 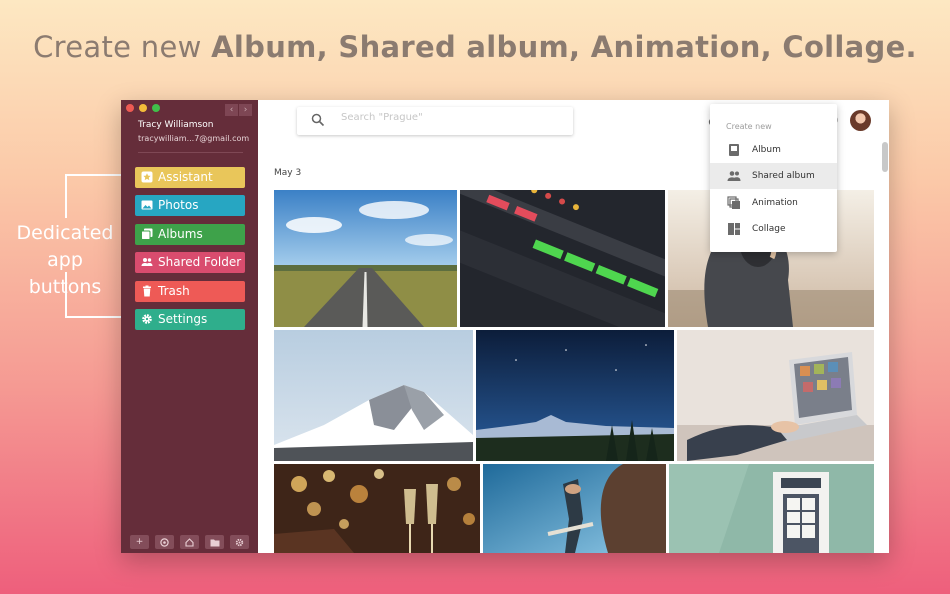 What do you see at coordinates (190, 152) in the screenshot?
I see `sidebar-divider` at bounding box center [190, 152].